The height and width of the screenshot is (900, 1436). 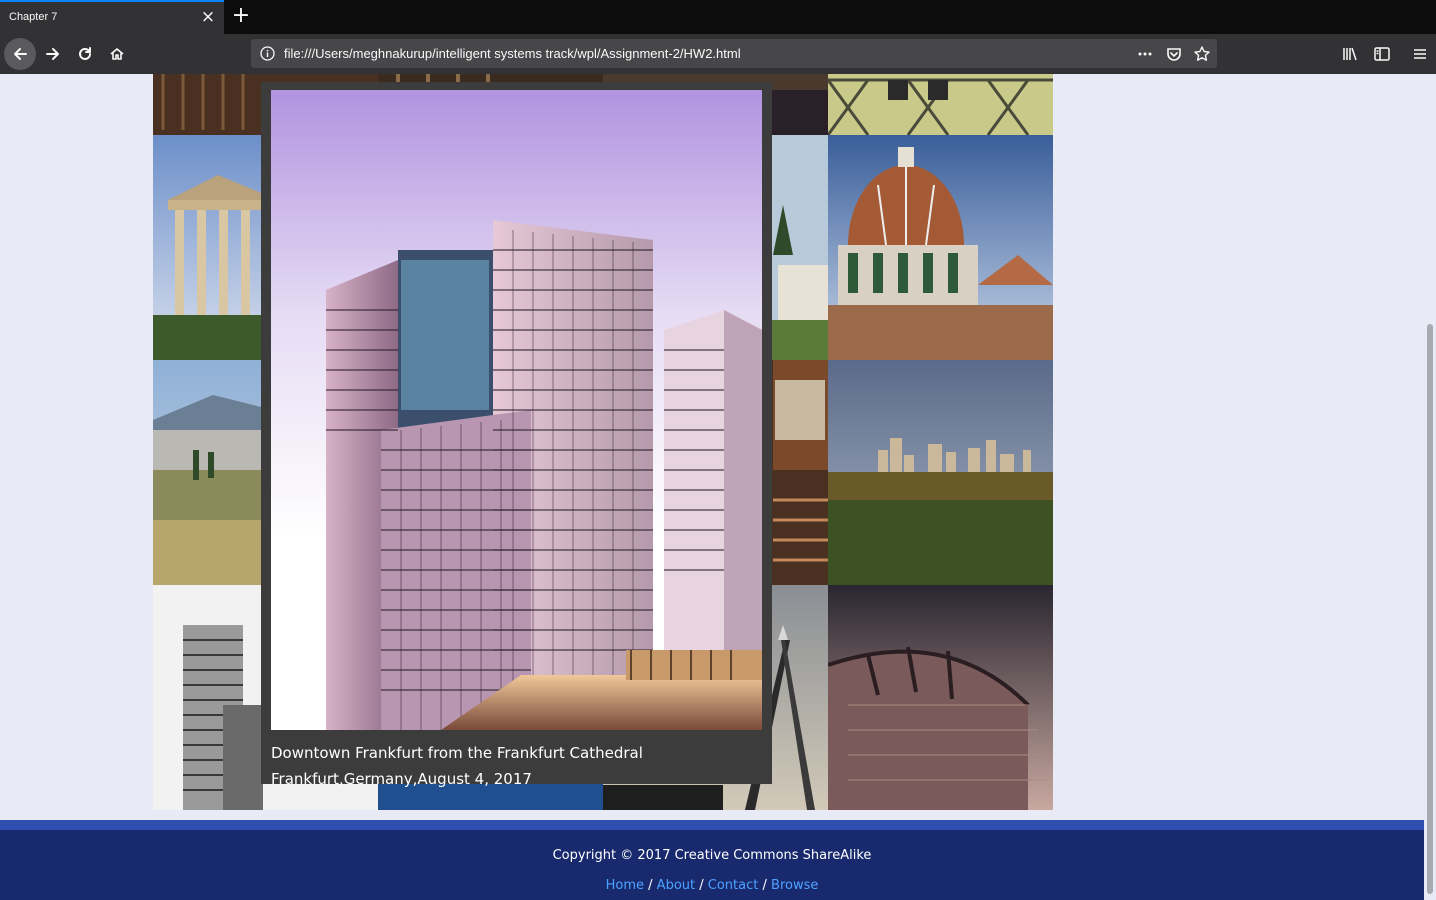 I want to click on footer-link-home: Home, so click(x=625, y=885).